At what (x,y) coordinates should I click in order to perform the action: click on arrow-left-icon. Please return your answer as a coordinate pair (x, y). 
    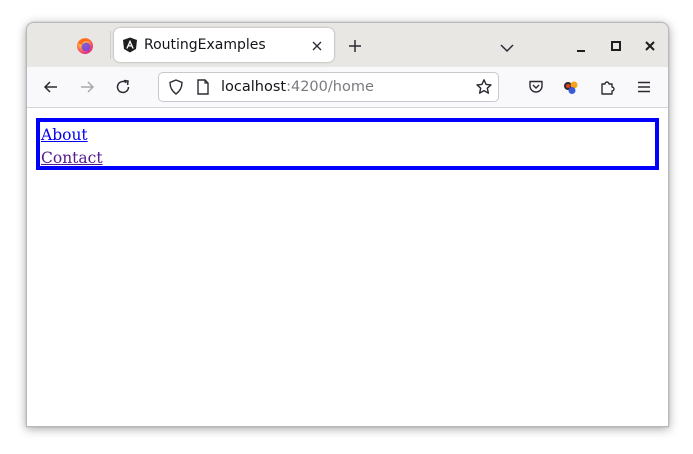
    Looking at the image, I should click on (51, 87).